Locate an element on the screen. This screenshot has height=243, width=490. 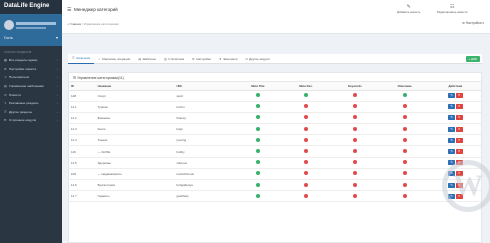
profile-name-placeholder is located at coordinates (36, 23).